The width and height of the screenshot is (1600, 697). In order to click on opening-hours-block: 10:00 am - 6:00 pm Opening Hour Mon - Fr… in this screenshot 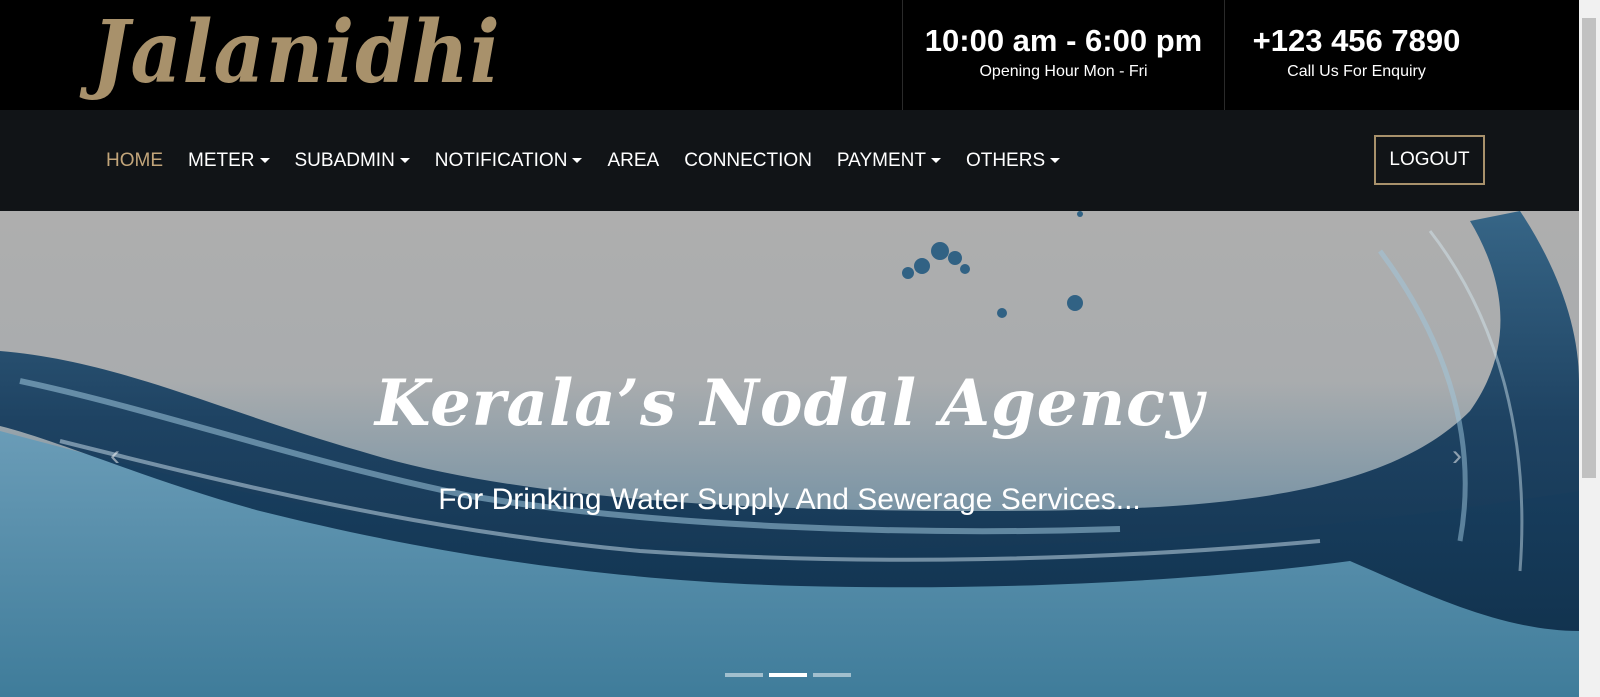, I will do `click(1063, 55)`.